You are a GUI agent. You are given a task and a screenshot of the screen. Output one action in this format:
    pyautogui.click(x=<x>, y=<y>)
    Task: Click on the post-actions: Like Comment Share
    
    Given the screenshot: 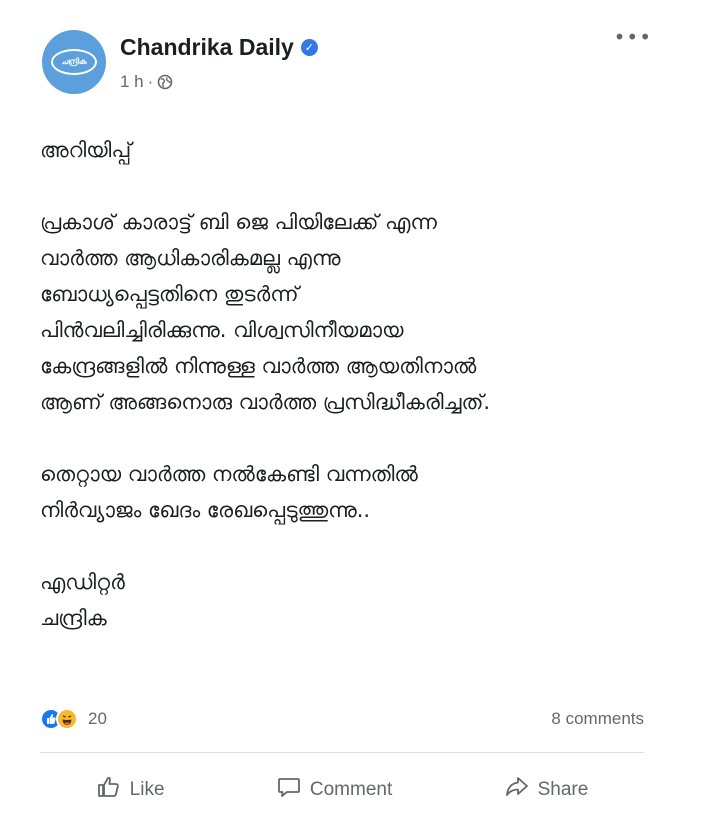 What is the action you would take?
    pyautogui.click(x=342, y=790)
    